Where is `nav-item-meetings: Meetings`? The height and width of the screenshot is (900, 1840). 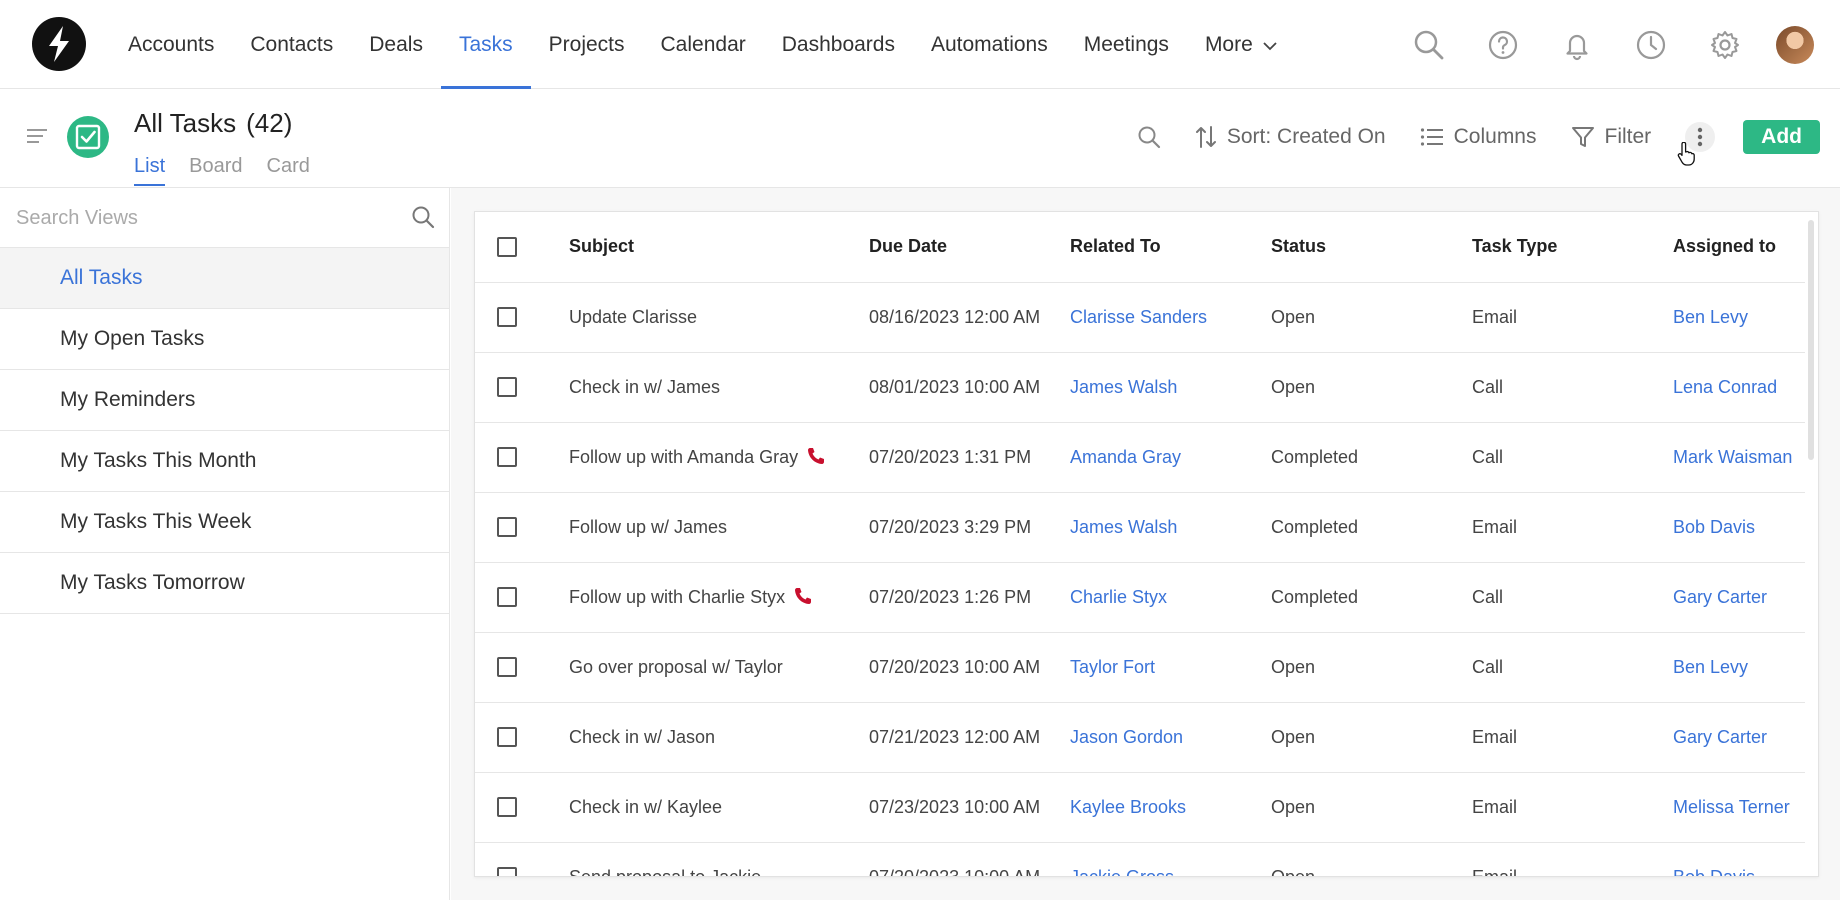 nav-item-meetings: Meetings is located at coordinates (1126, 44).